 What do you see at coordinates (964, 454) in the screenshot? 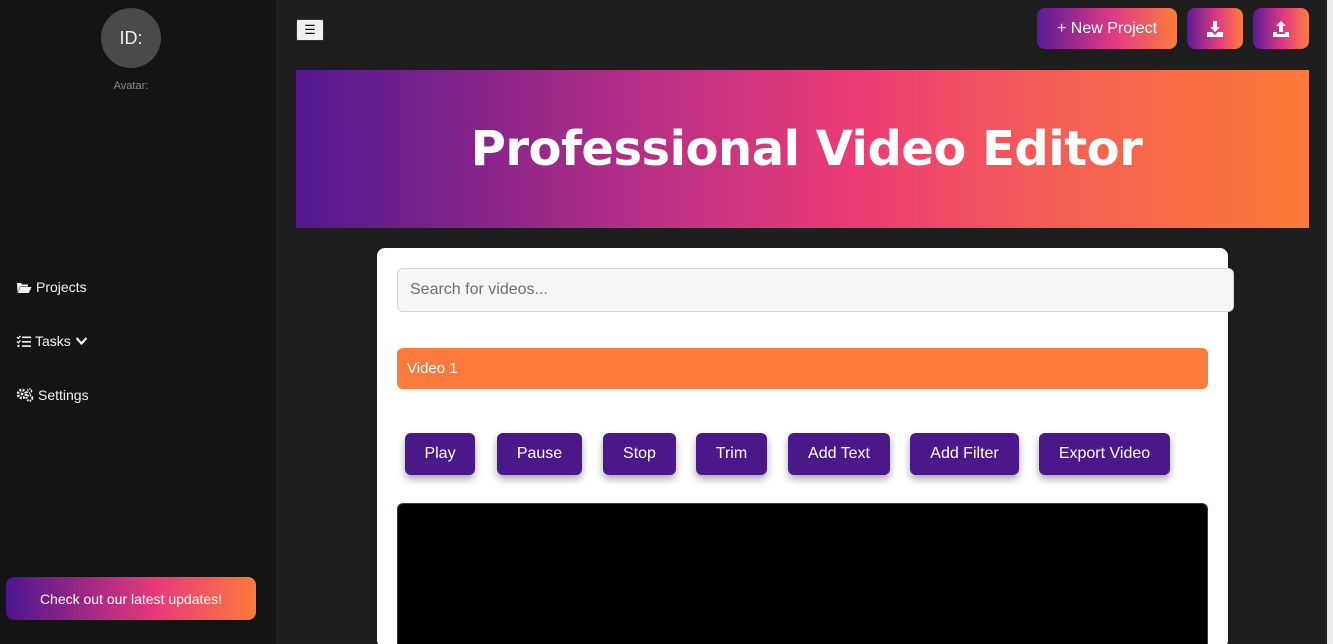
I see `add-filter-button: Add Filter` at bounding box center [964, 454].